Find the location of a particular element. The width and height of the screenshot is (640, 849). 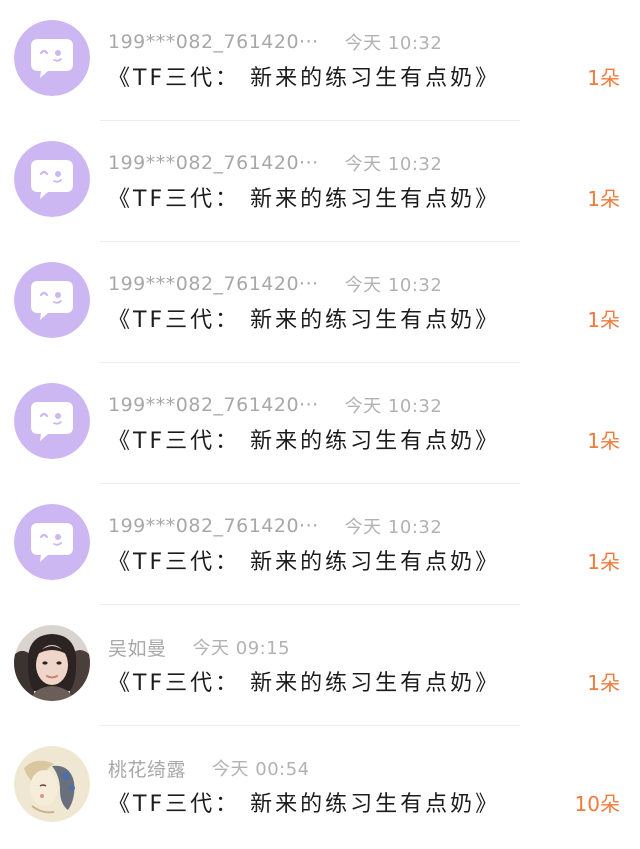

user-photo-avatar is located at coordinates (52, 663).